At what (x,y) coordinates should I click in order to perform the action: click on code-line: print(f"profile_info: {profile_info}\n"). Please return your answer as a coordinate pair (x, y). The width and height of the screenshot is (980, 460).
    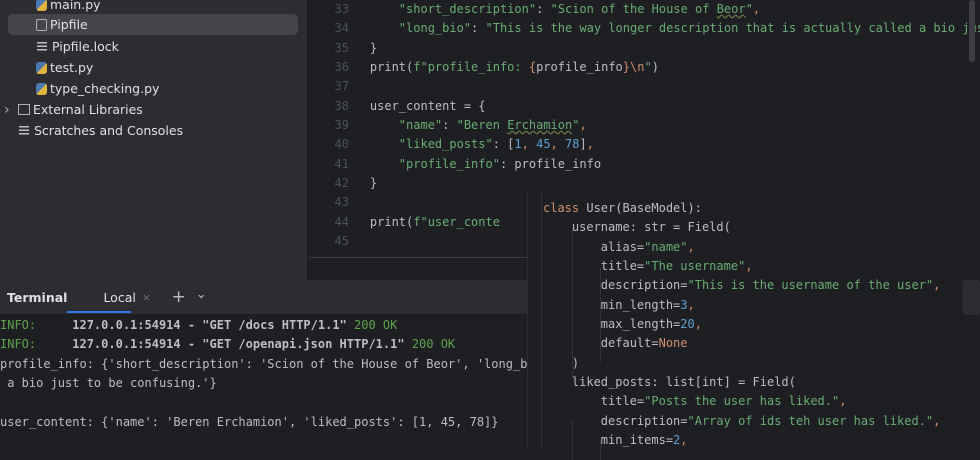
    Looking at the image, I should click on (500, 67).